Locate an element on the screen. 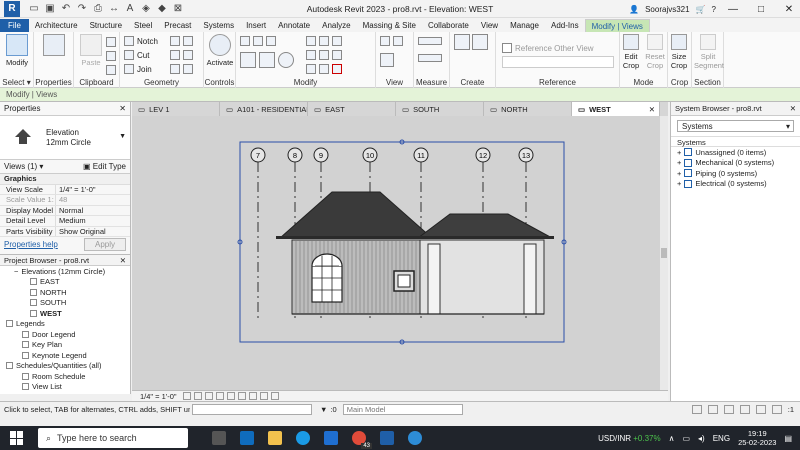 The height and width of the screenshot is (450, 800). temp-hide-icon is located at coordinates (252, 396).